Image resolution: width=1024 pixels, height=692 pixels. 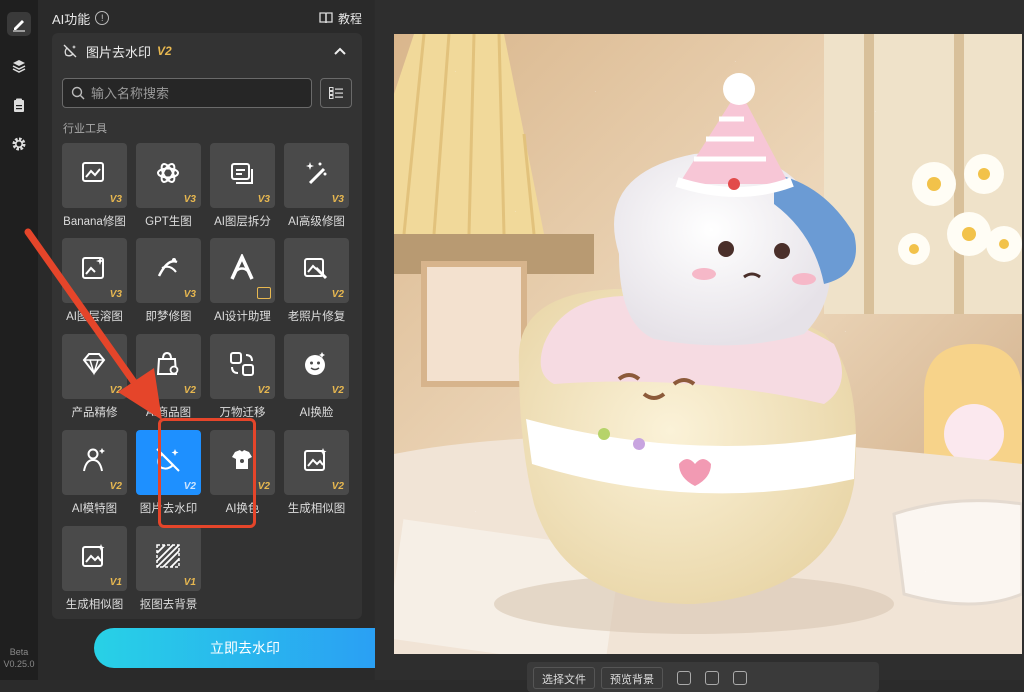 What do you see at coordinates (316, 281) in the screenshot?
I see `tool-tile: V2 老照片修复` at bounding box center [316, 281].